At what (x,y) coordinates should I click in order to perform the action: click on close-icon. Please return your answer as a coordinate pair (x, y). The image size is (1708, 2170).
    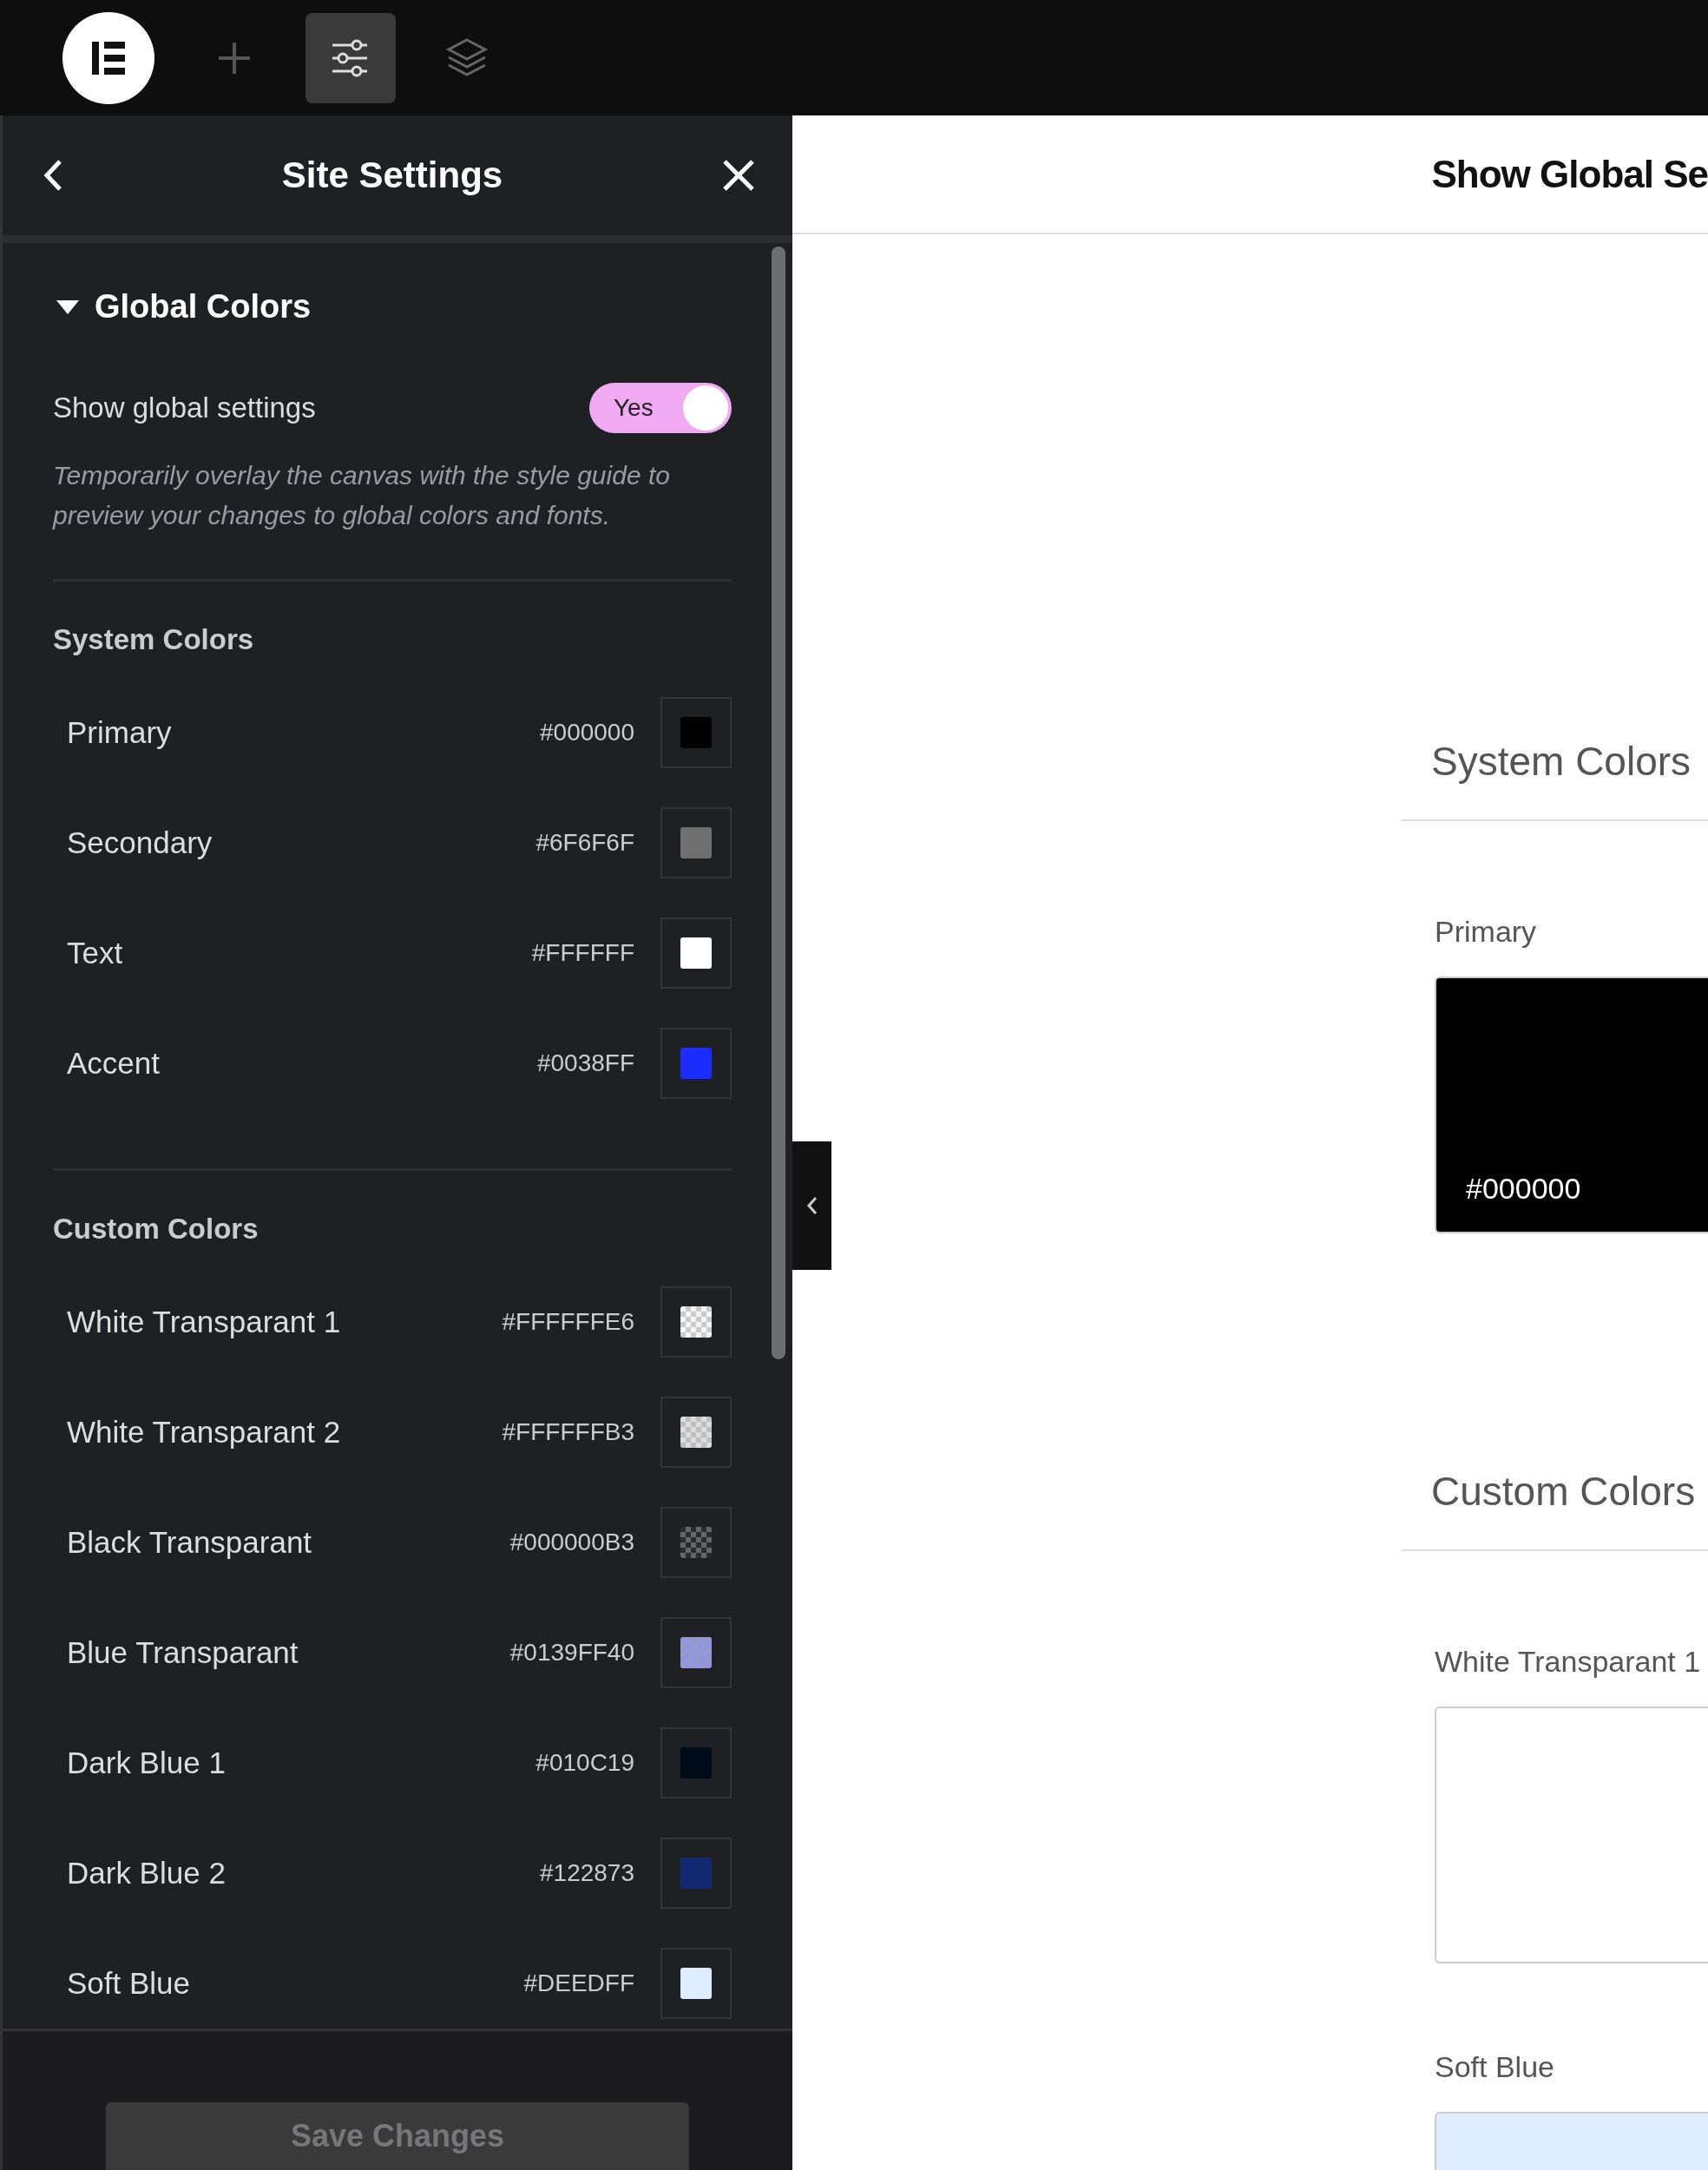
    Looking at the image, I should click on (738, 175).